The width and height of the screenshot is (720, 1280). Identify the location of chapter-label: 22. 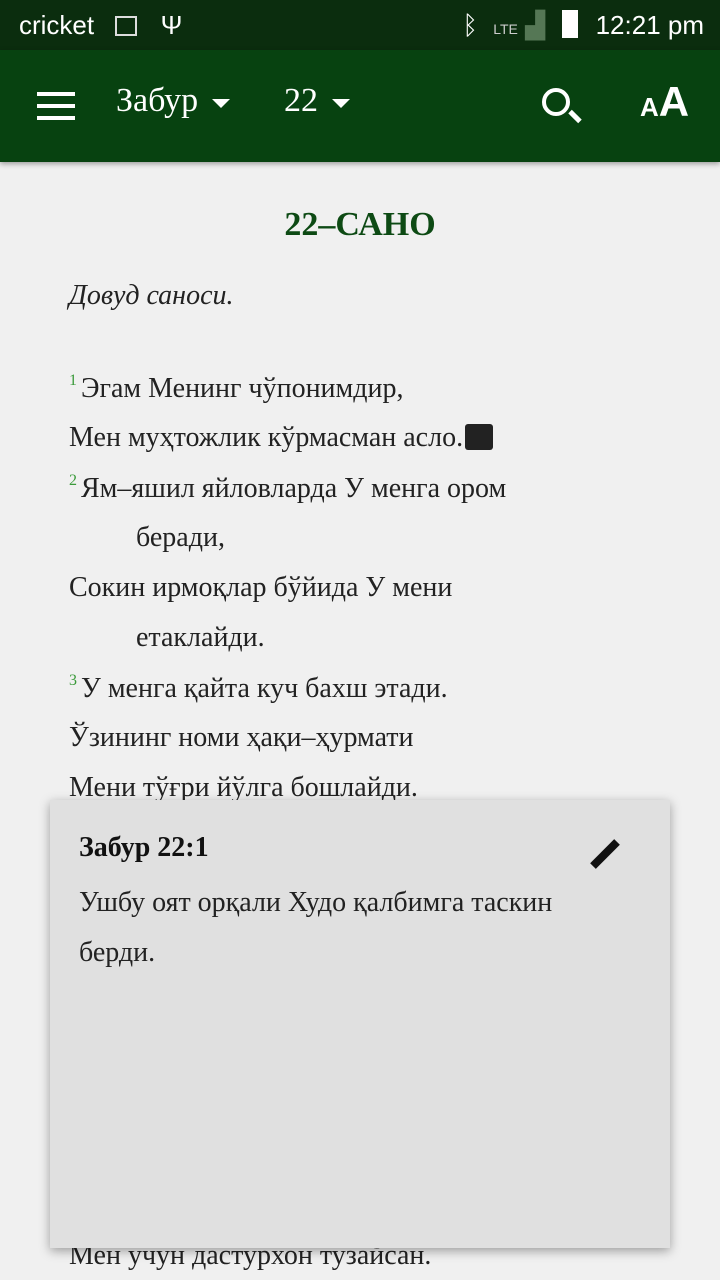
(301, 100).